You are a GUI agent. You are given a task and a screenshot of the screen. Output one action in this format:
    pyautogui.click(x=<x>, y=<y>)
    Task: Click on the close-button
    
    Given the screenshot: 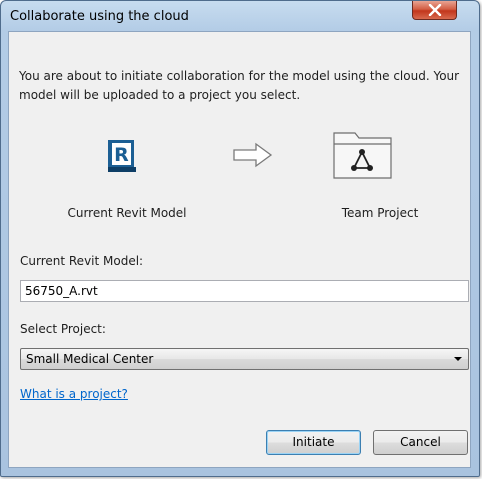 What is the action you would take?
    pyautogui.click(x=434, y=10)
    